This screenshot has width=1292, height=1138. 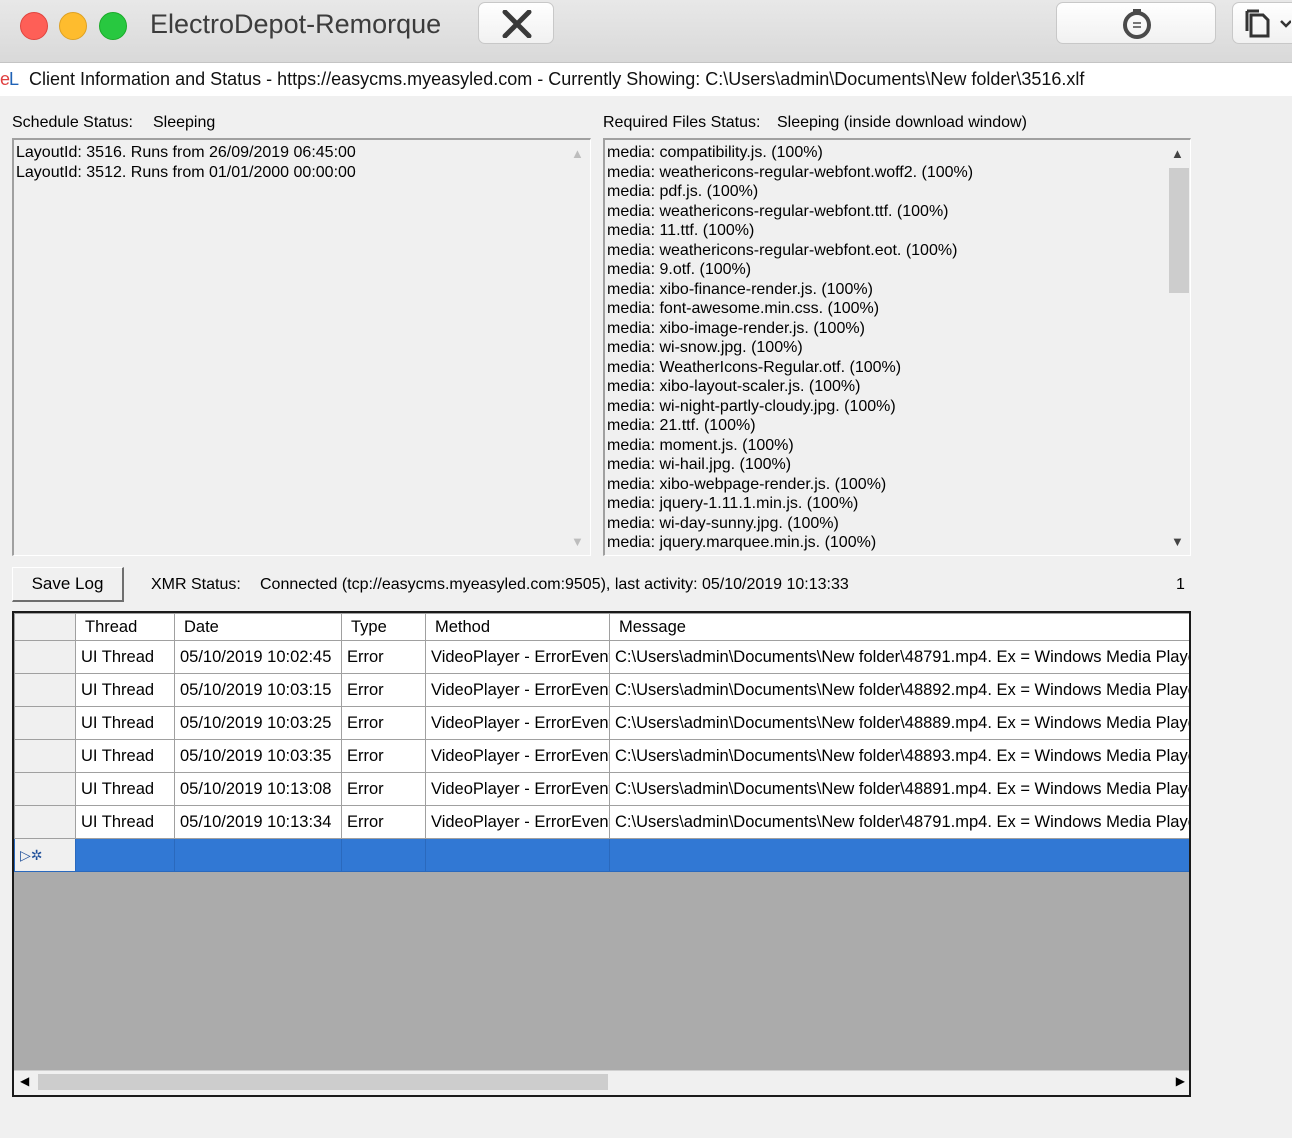 What do you see at coordinates (45, 855) in the screenshot?
I see `row-header: ▷✲` at bounding box center [45, 855].